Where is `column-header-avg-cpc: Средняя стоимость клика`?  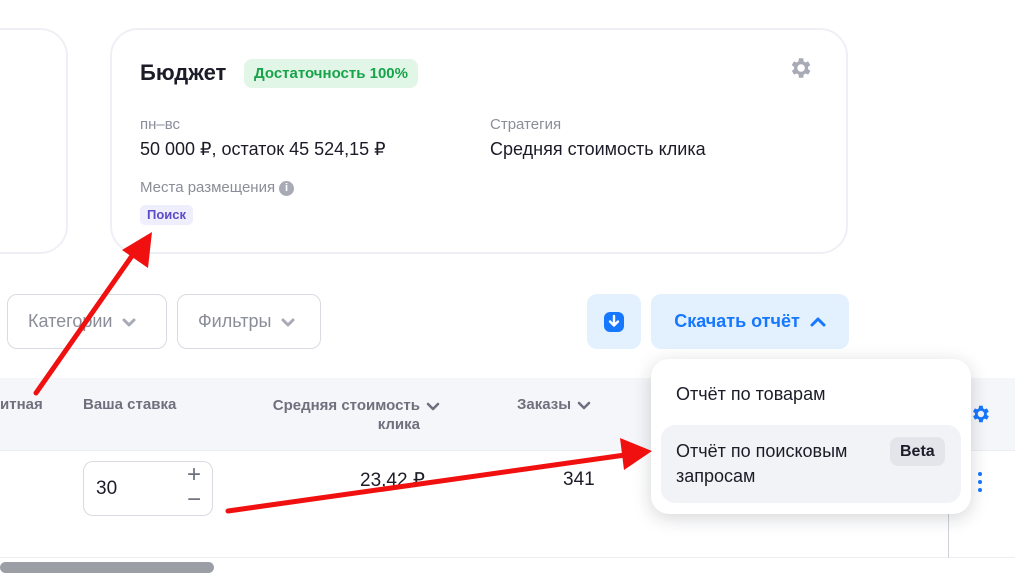
column-header-avg-cpc: Средняя стоимость клика is located at coordinates (340, 415).